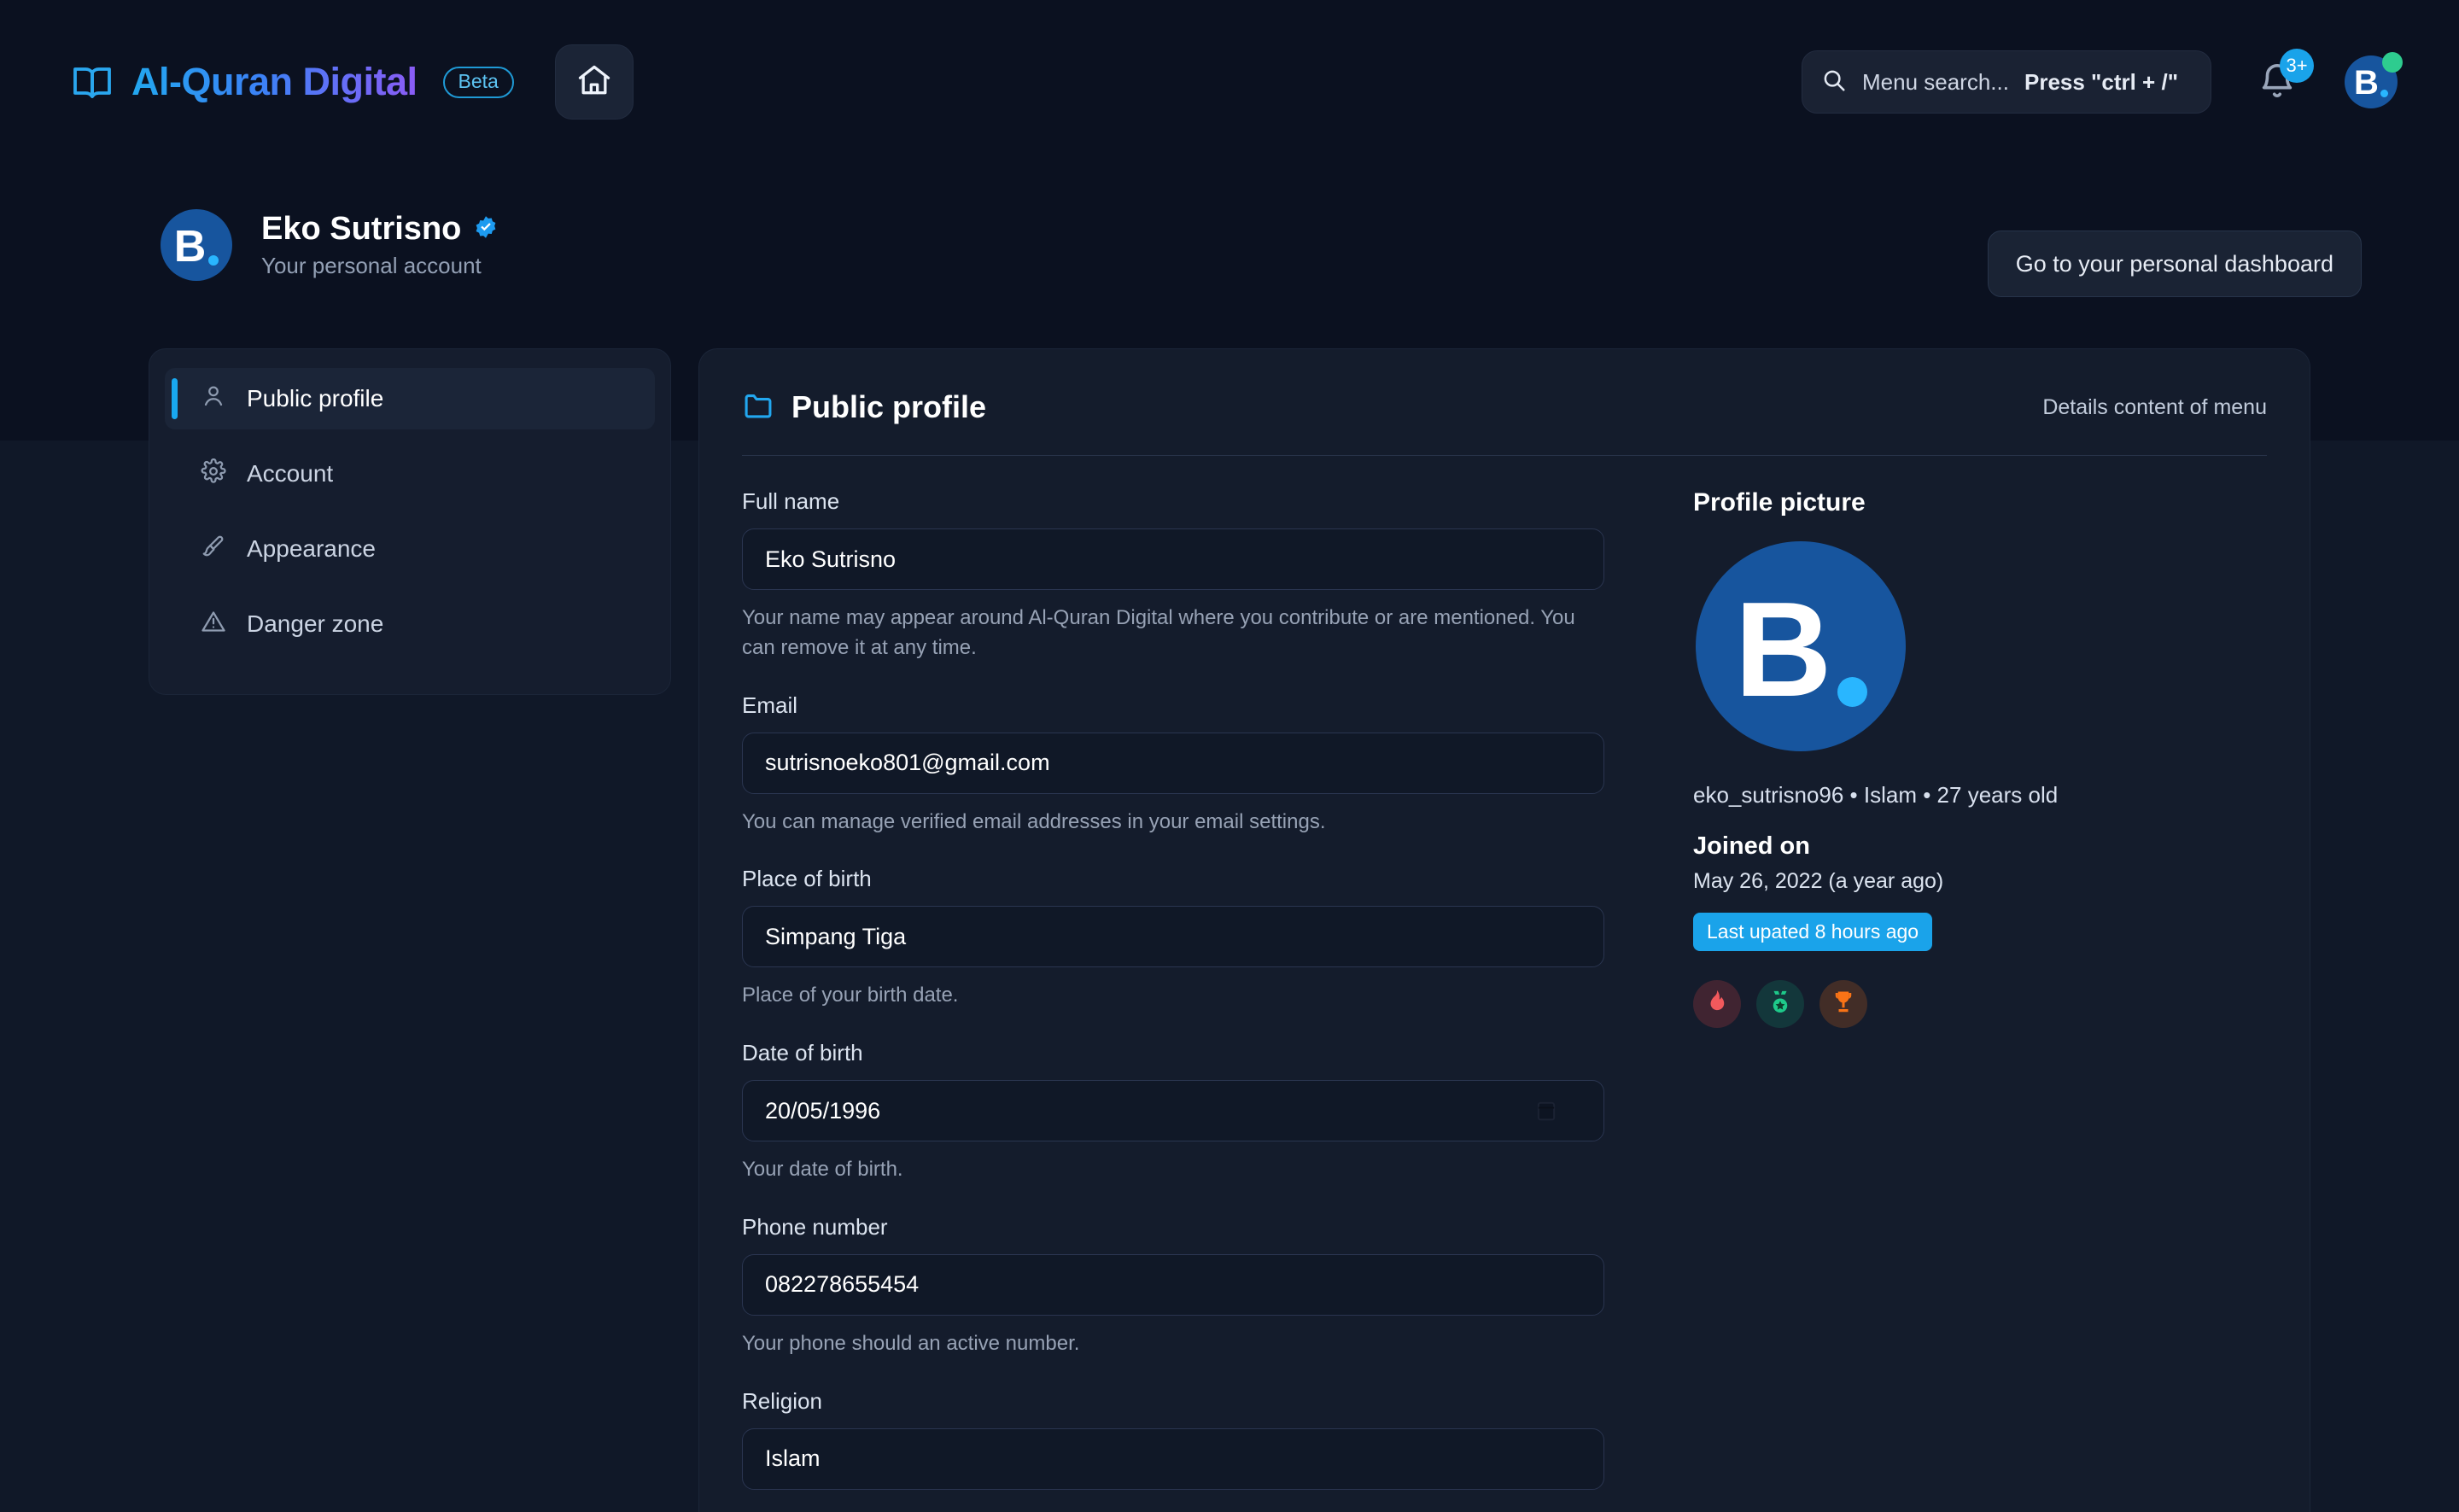 This screenshot has height=1512, width=2459. I want to click on sidebar-item-label: Public profile, so click(315, 398).